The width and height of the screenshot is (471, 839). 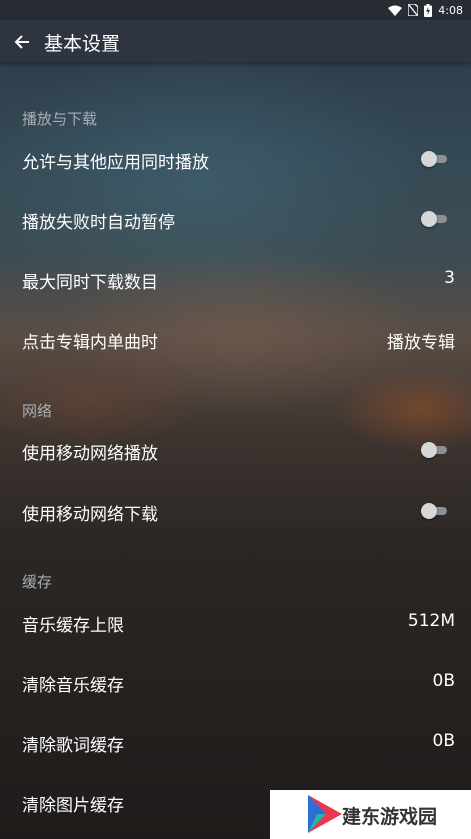 I want to click on setting-label: 最大同时下载数目, so click(x=90, y=283).